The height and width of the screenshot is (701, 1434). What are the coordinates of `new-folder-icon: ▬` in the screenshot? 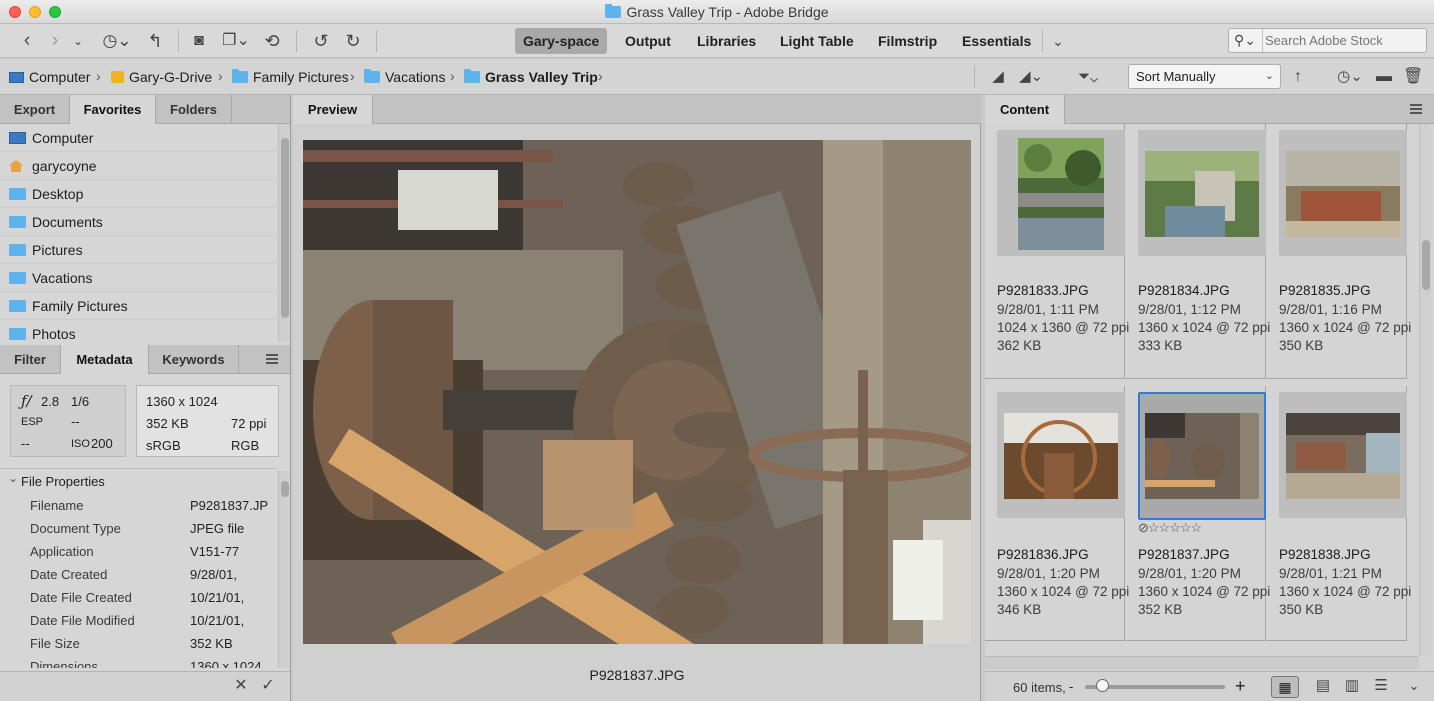 It's located at (1384, 77).